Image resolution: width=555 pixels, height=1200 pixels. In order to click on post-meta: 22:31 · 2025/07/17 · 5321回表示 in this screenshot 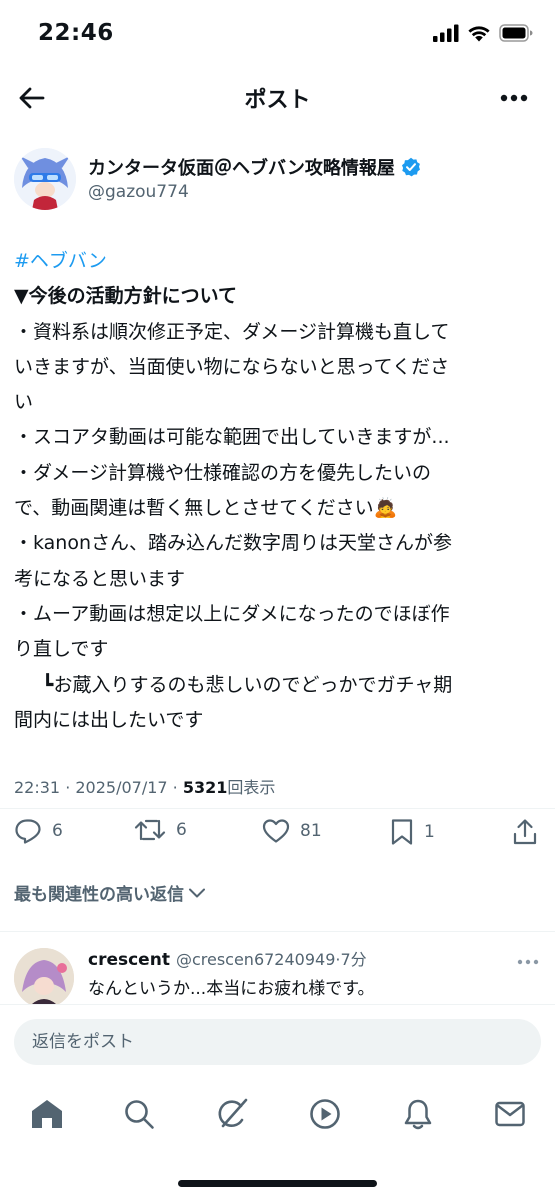, I will do `click(144, 786)`.